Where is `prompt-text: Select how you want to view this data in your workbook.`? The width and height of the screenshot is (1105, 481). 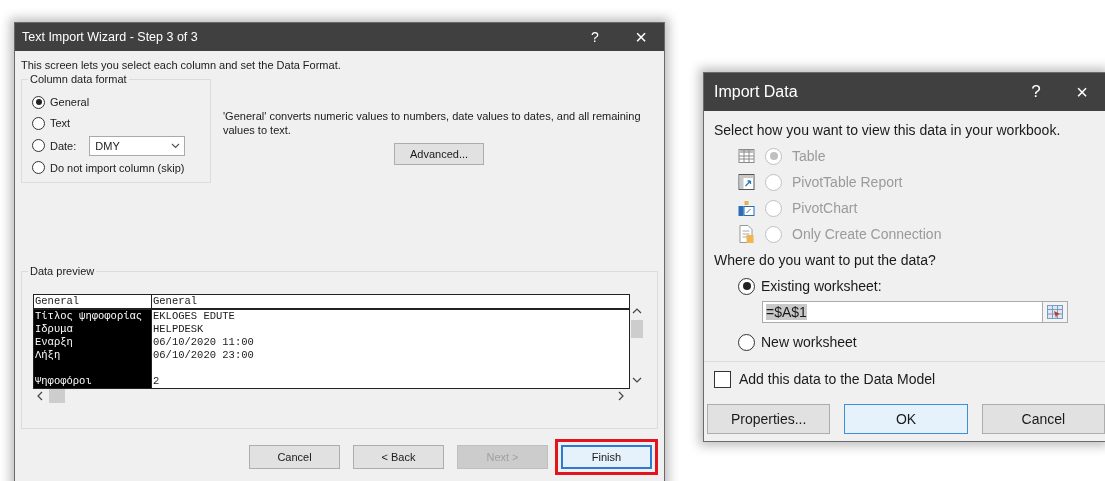 prompt-text: Select how you want to view this data in your workbook. is located at coordinates (888, 130).